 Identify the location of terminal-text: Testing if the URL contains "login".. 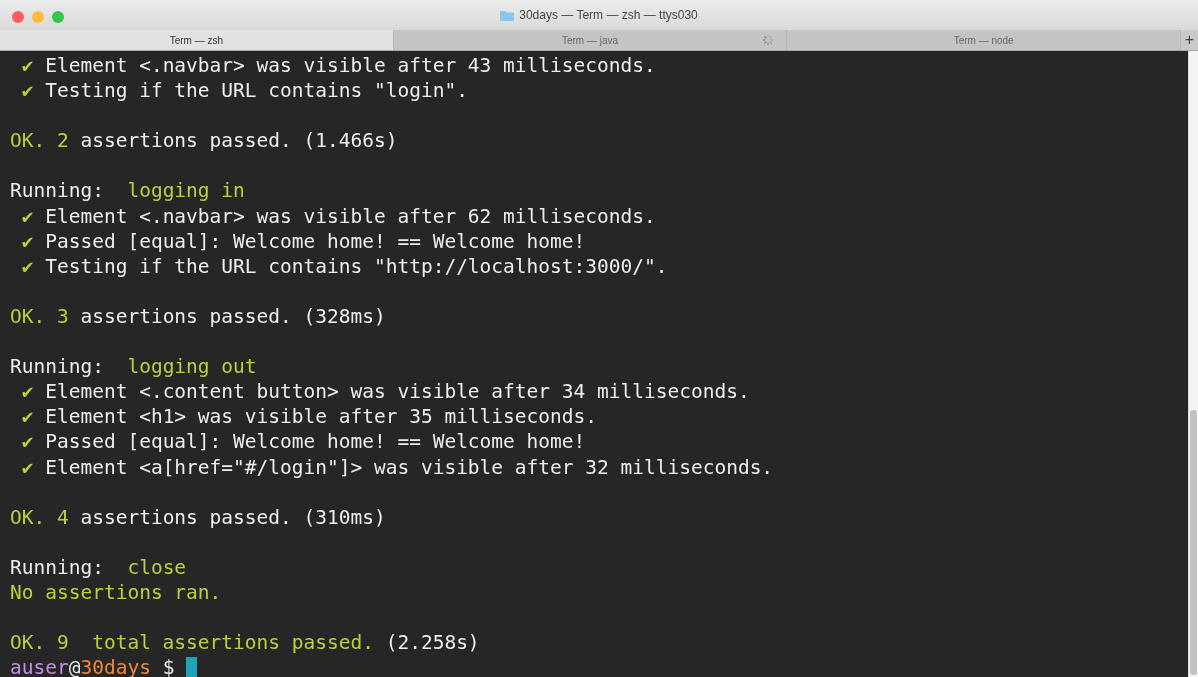
(256, 91).